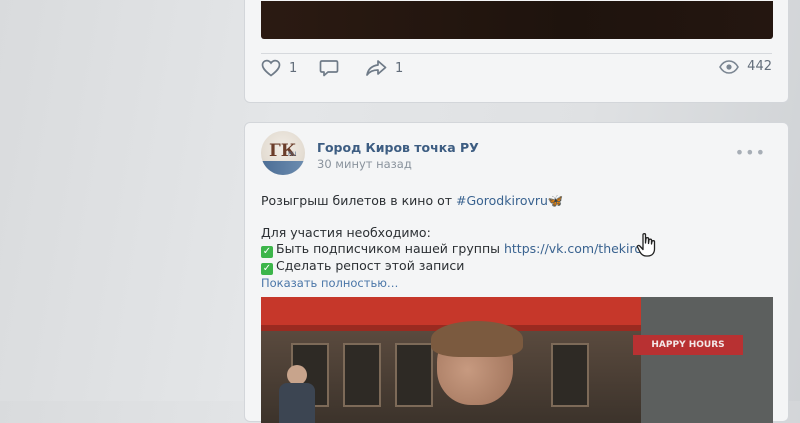 The width and height of the screenshot is (800, 423). I want to click on group-name-link: Город Киров точка РУ, so click(398, 147).